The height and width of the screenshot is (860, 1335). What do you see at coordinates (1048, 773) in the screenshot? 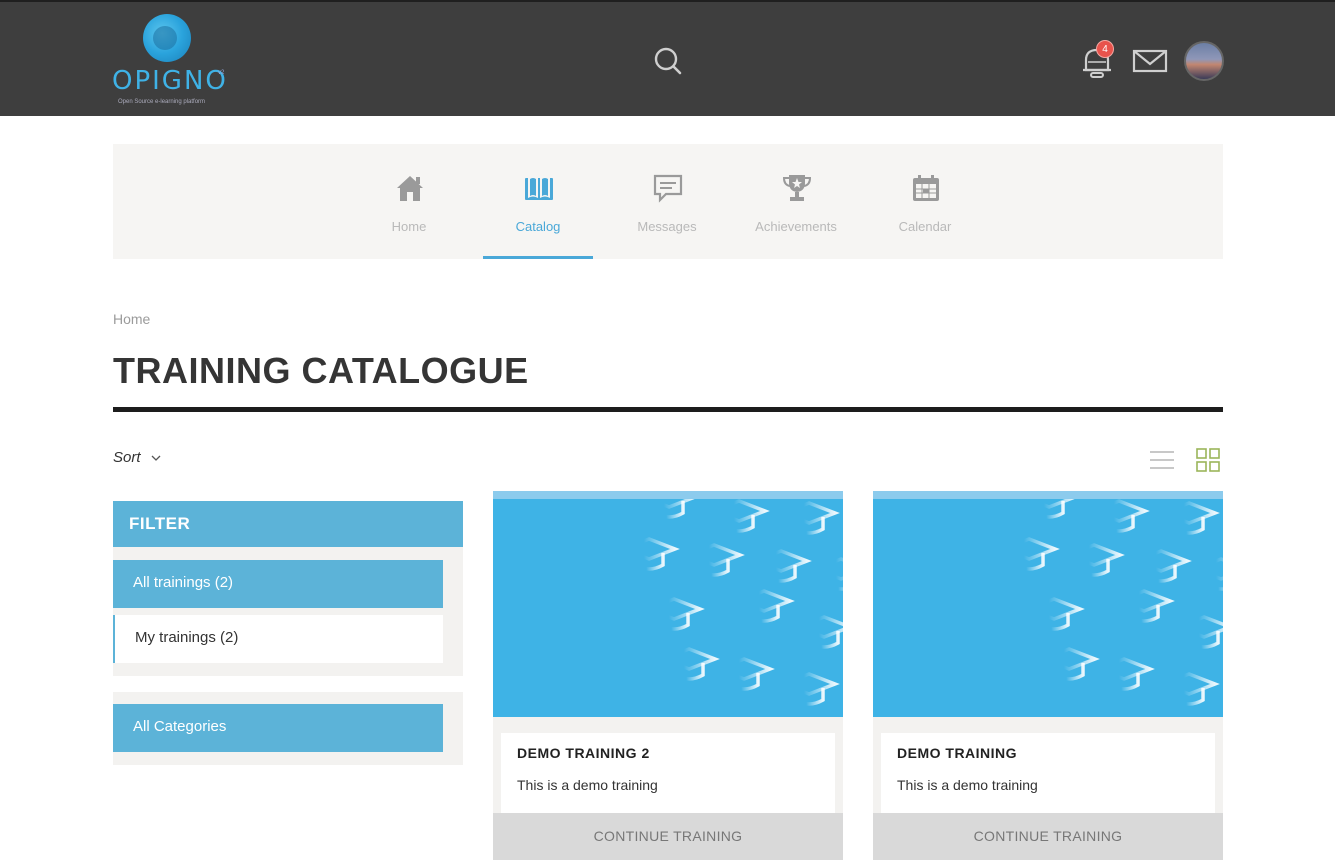
I see `training-card-body: DEMO TRAINING This is a demo training` at bounding box center [1048, 773].